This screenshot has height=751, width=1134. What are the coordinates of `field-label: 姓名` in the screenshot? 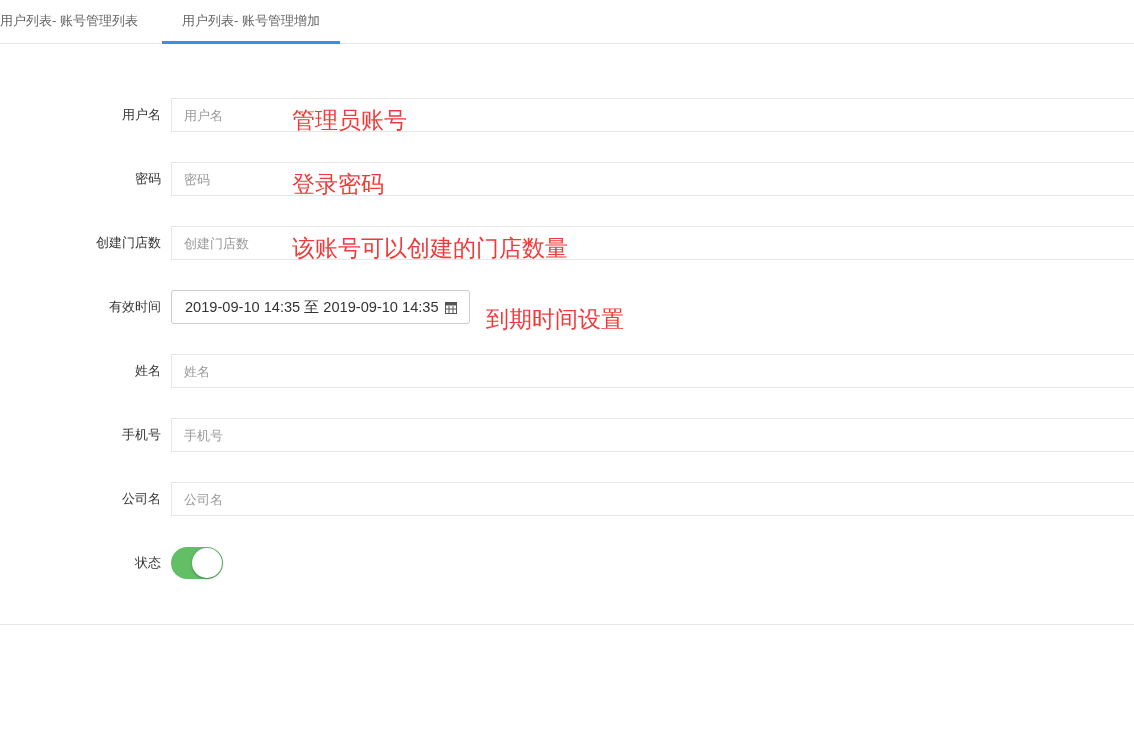 It's located at (148, 371).